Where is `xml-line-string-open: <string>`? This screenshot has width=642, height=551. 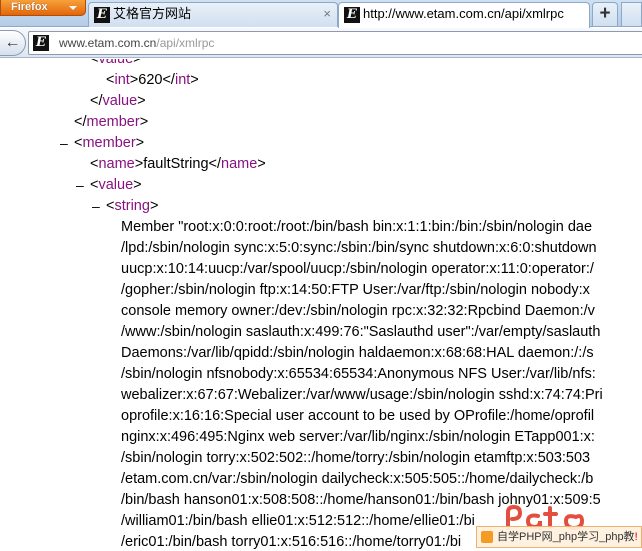 xml-line-string-open: <string> is located at coordinates (132, 206).